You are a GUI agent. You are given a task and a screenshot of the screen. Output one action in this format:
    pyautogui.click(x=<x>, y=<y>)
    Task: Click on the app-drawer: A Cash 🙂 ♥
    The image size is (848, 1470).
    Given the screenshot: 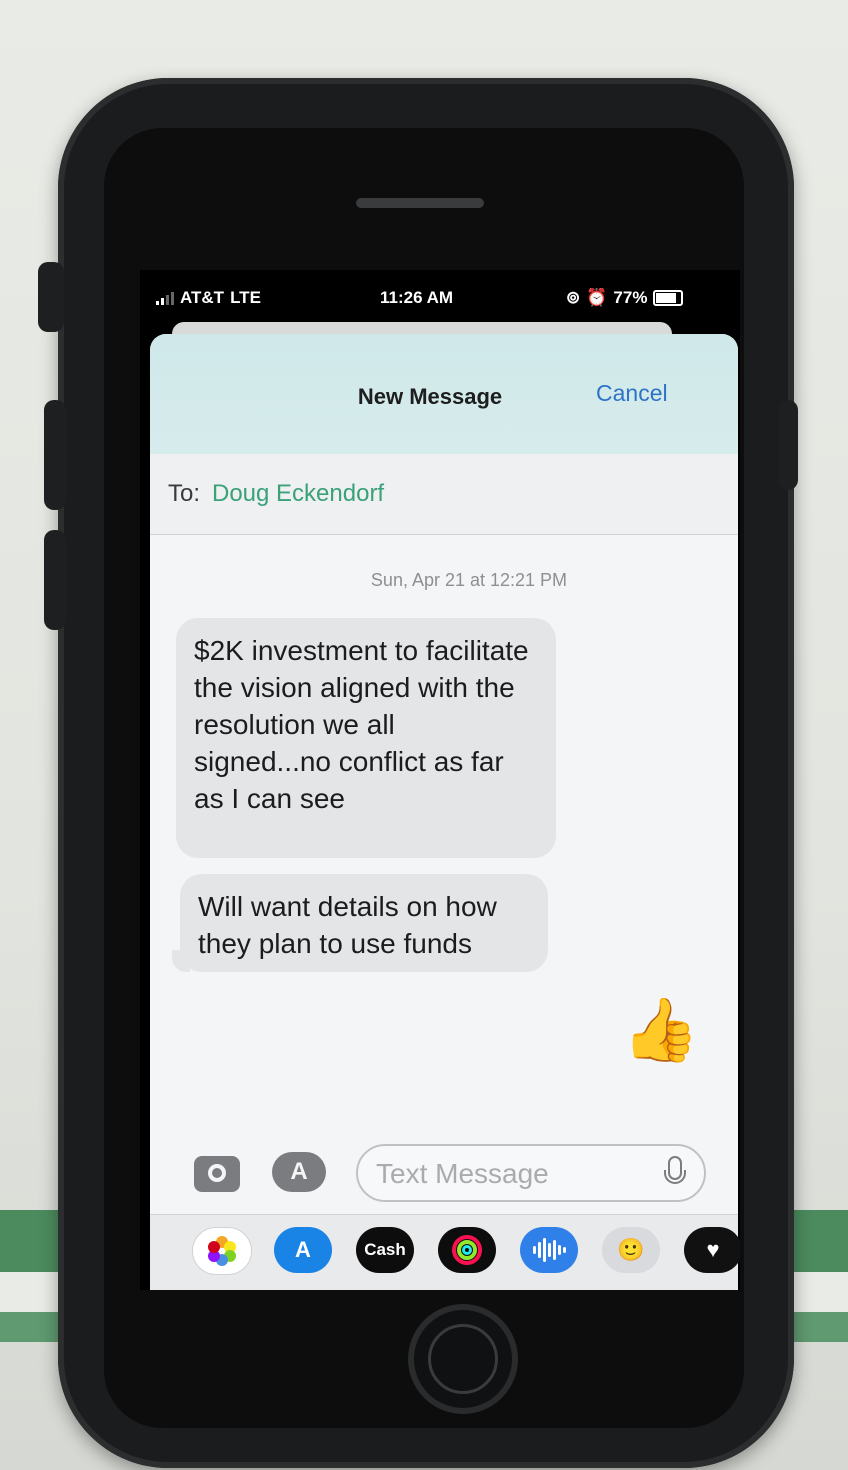 What is the action you would take?
    pyautogui.click(x=445, y=1252)
    